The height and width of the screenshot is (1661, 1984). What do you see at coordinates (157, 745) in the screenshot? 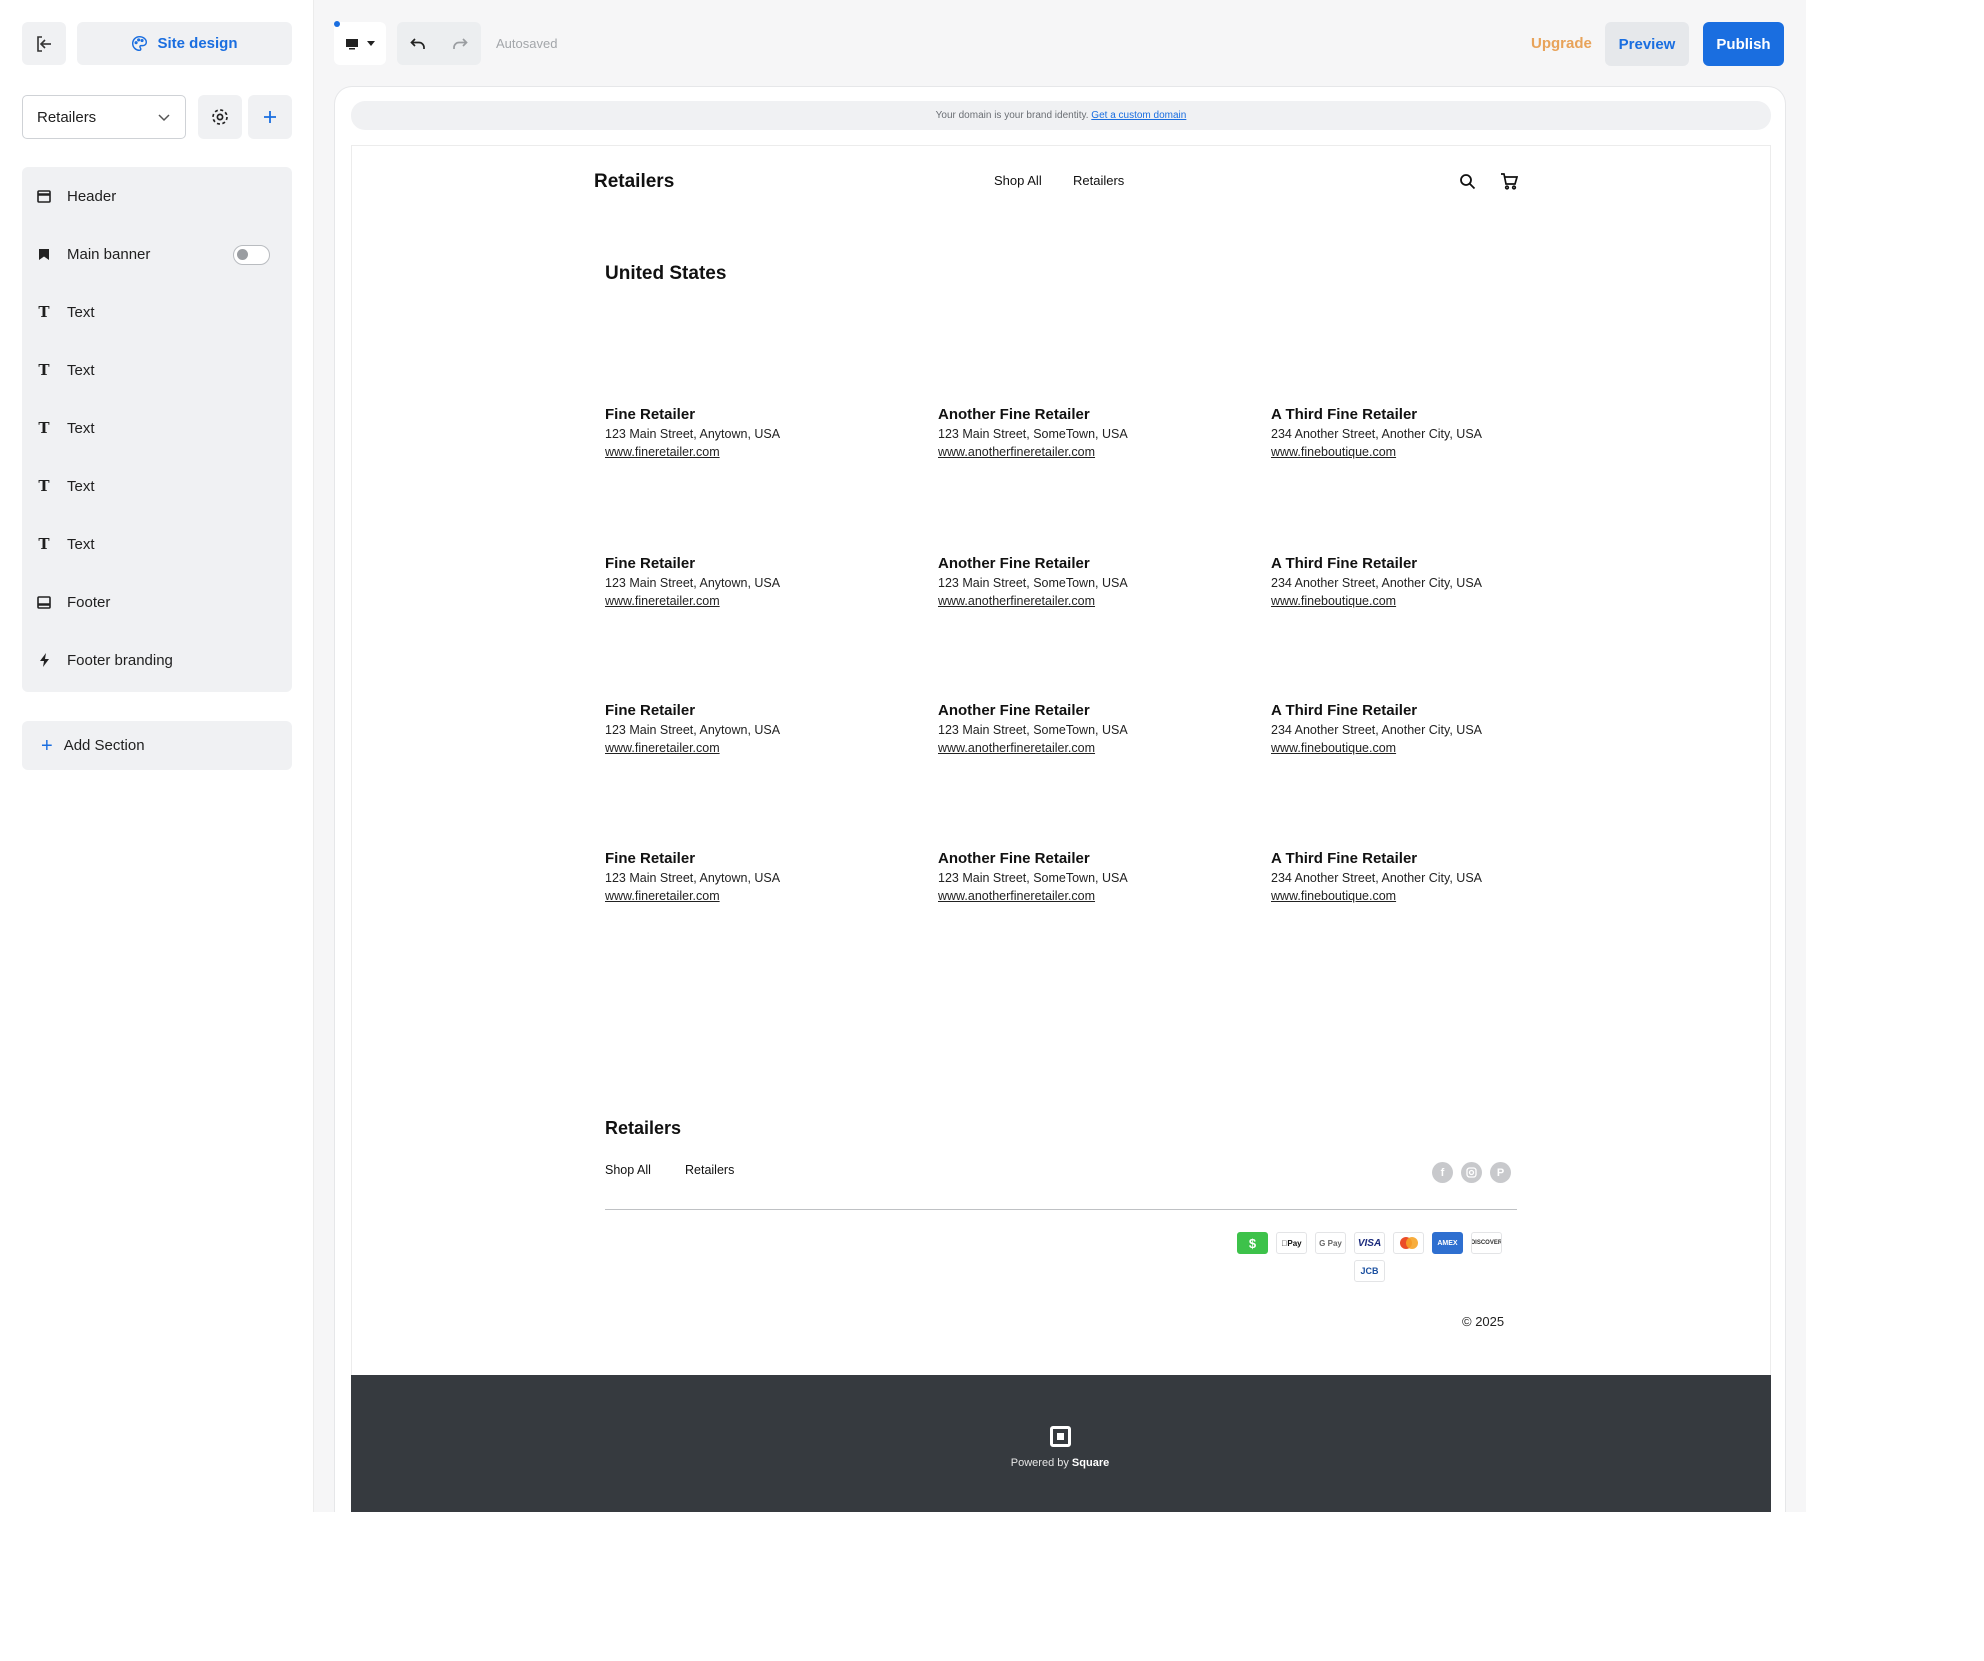
I see `add-section-button: + Add Section` at bounding box center [157, 745].